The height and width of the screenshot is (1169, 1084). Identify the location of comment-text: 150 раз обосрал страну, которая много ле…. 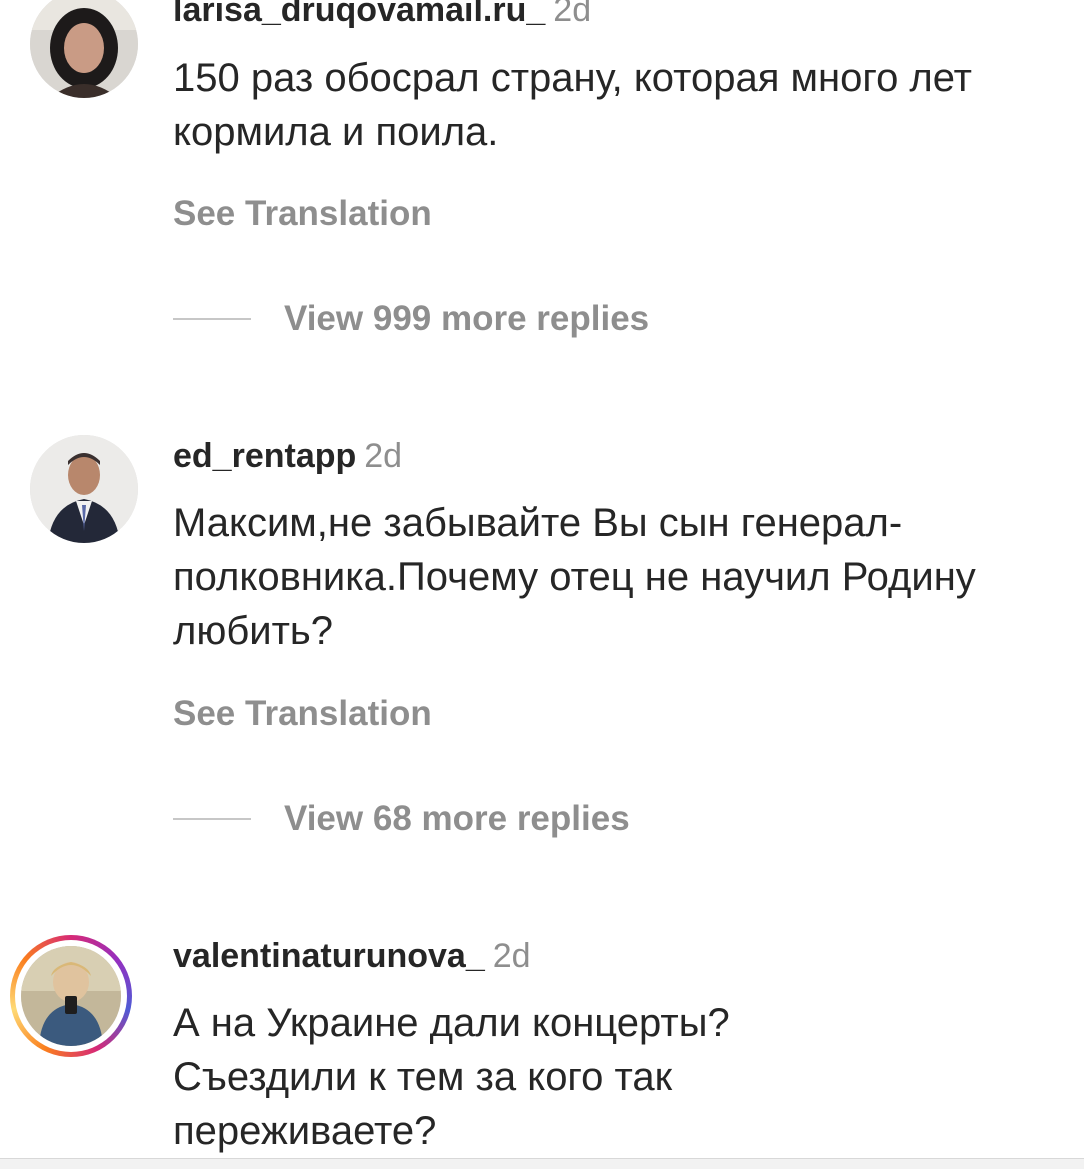
(573, 105).